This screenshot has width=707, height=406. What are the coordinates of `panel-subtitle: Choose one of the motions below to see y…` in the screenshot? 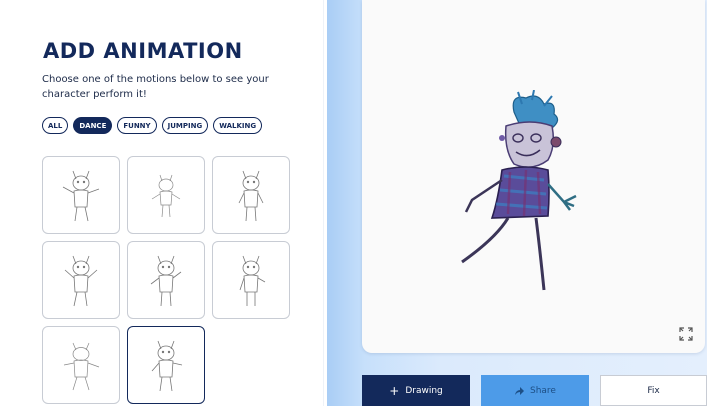 It's located at (155, 87).